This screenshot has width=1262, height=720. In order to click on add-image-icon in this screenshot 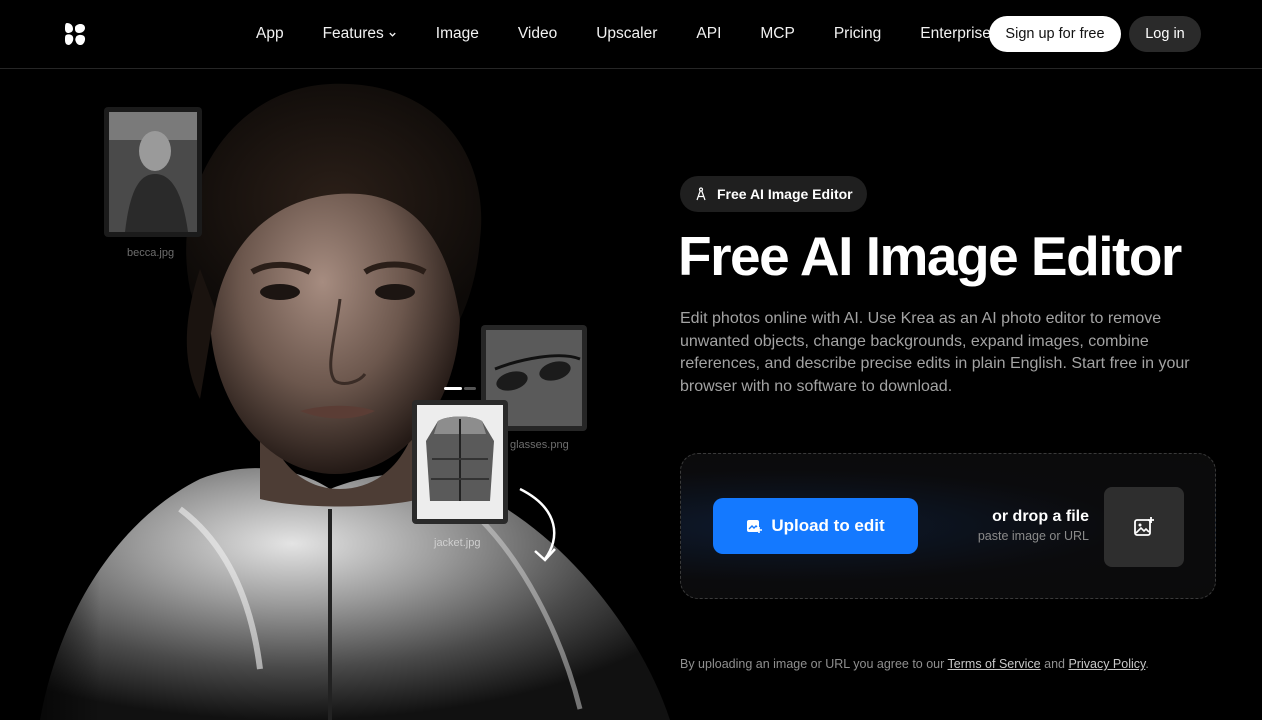, I will do `click(1144, 526)`.